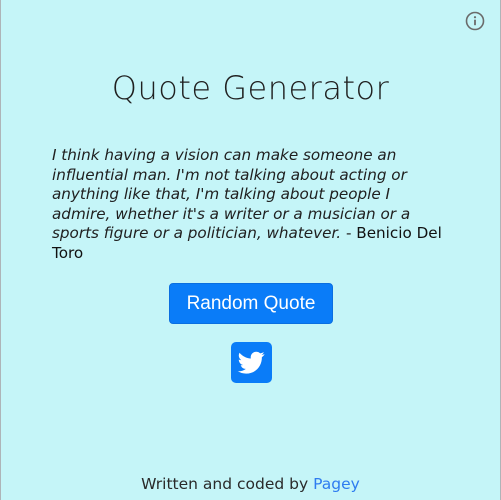 The image size is (501, 500). What do you see at coordinates (250, 88) in the screenshot?
I see `page-title: Quote Generator` at bounding box center [250, 88].